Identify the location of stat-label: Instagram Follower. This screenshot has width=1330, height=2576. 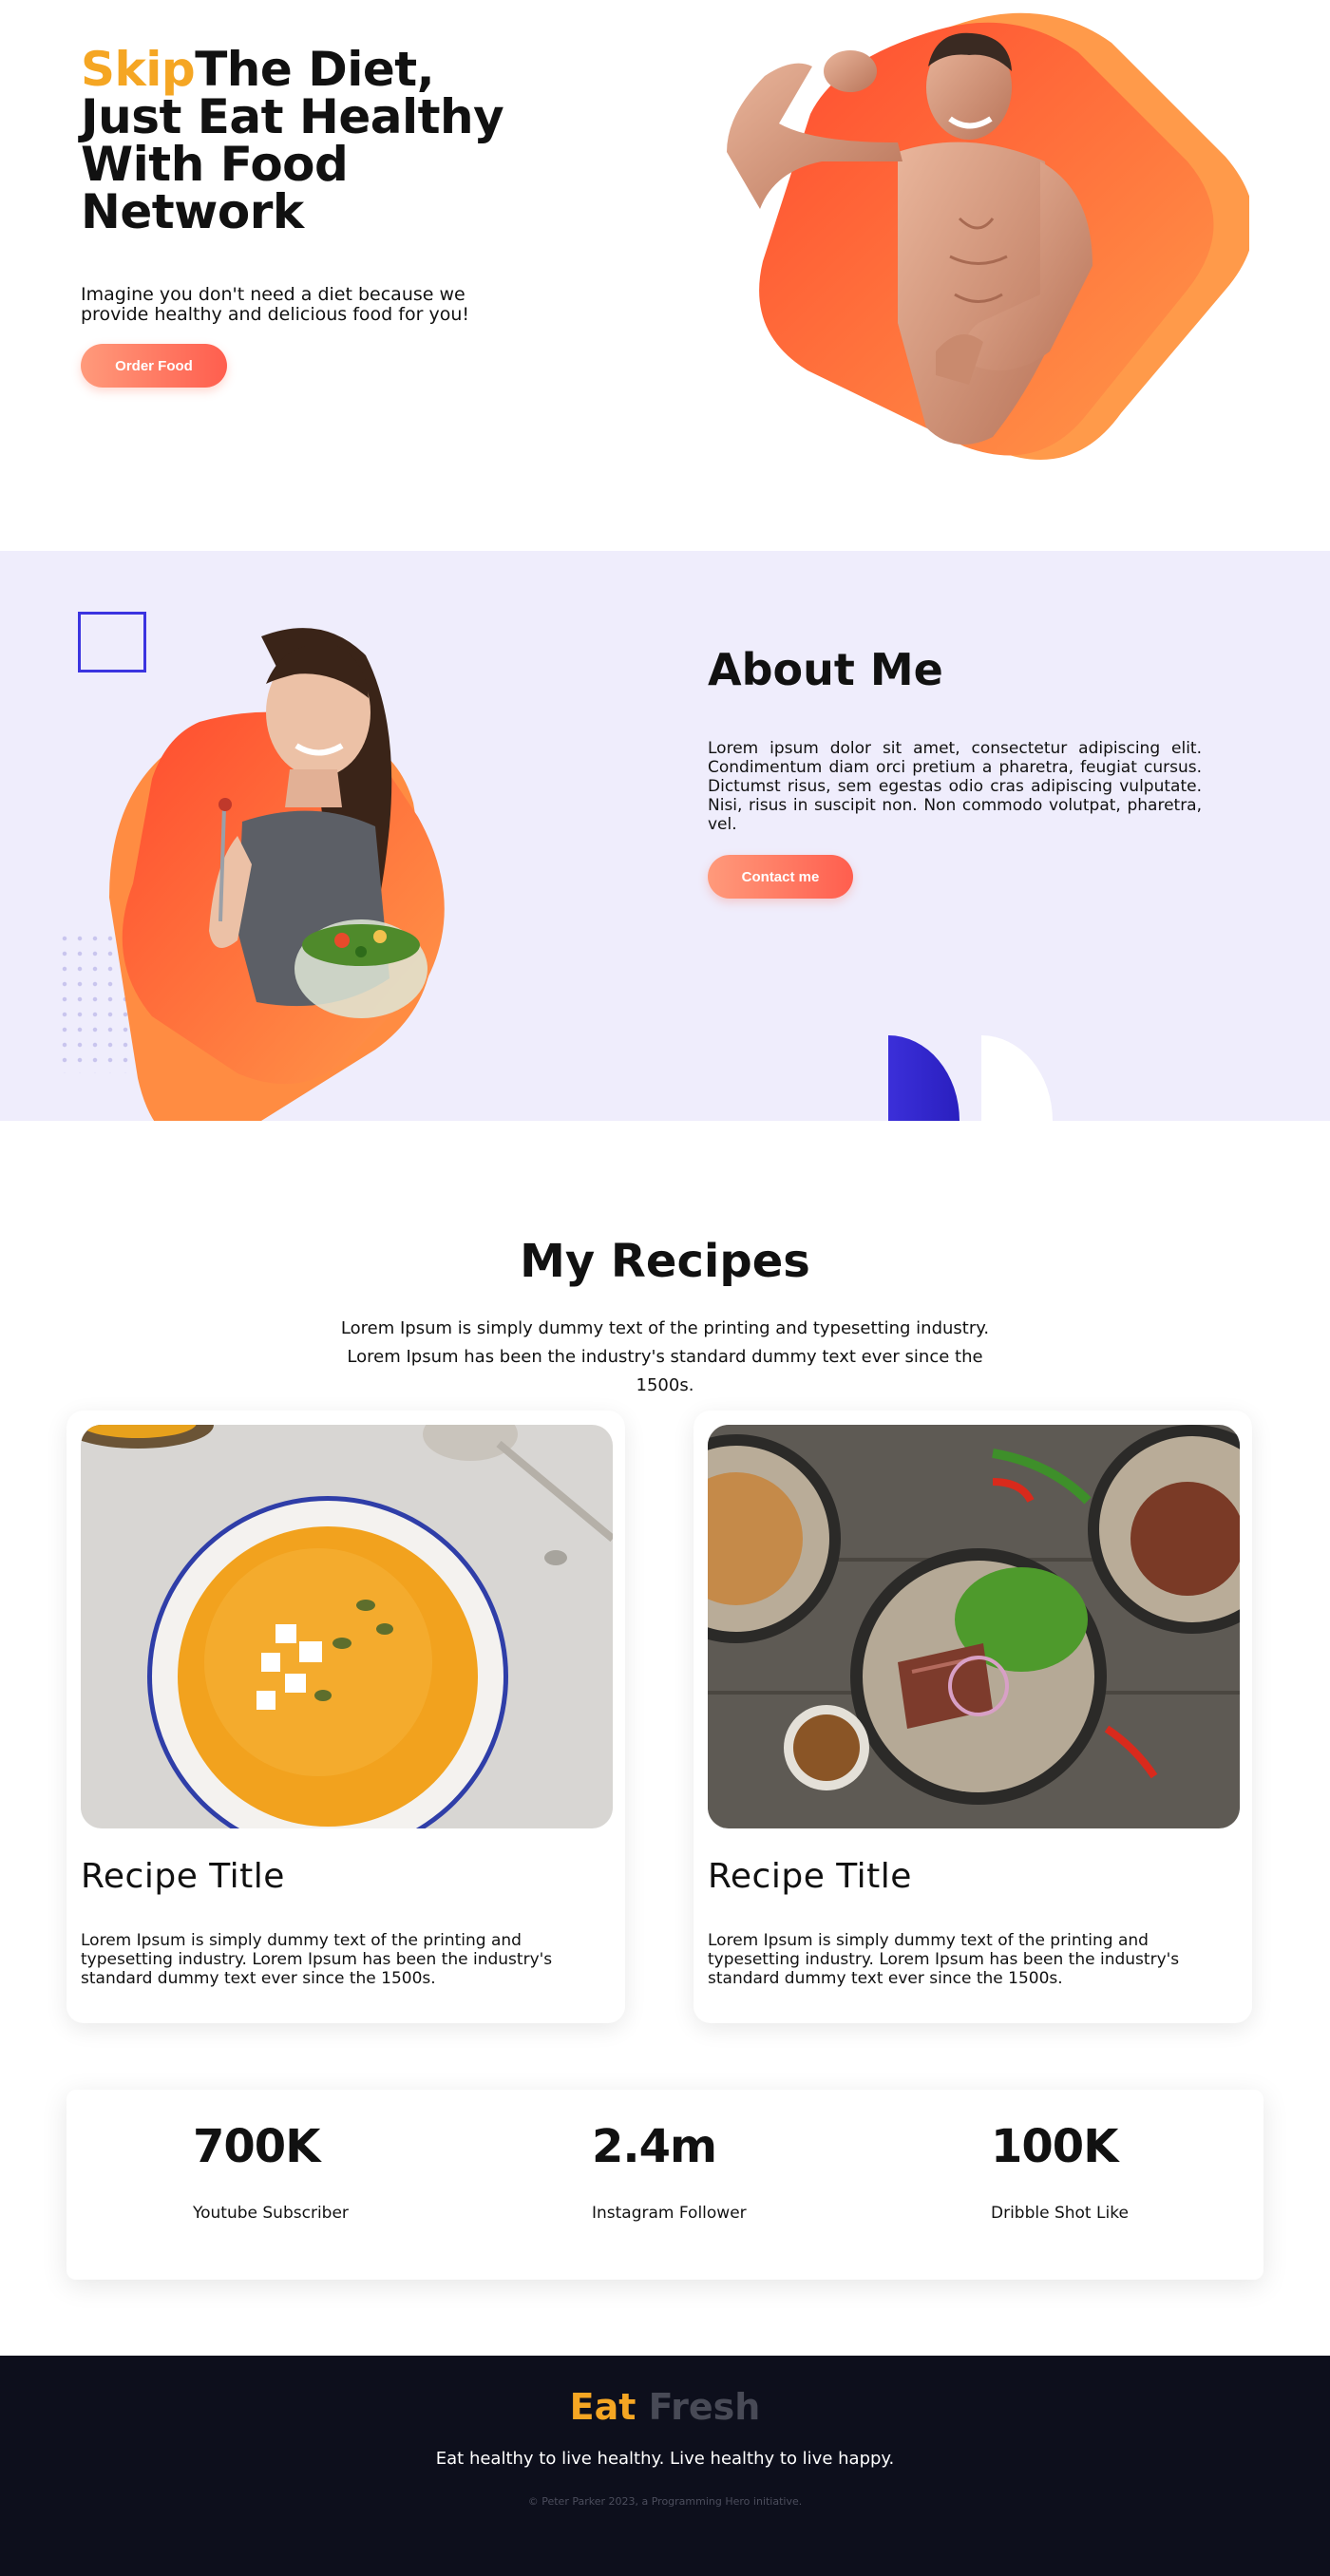
(669, 2213).